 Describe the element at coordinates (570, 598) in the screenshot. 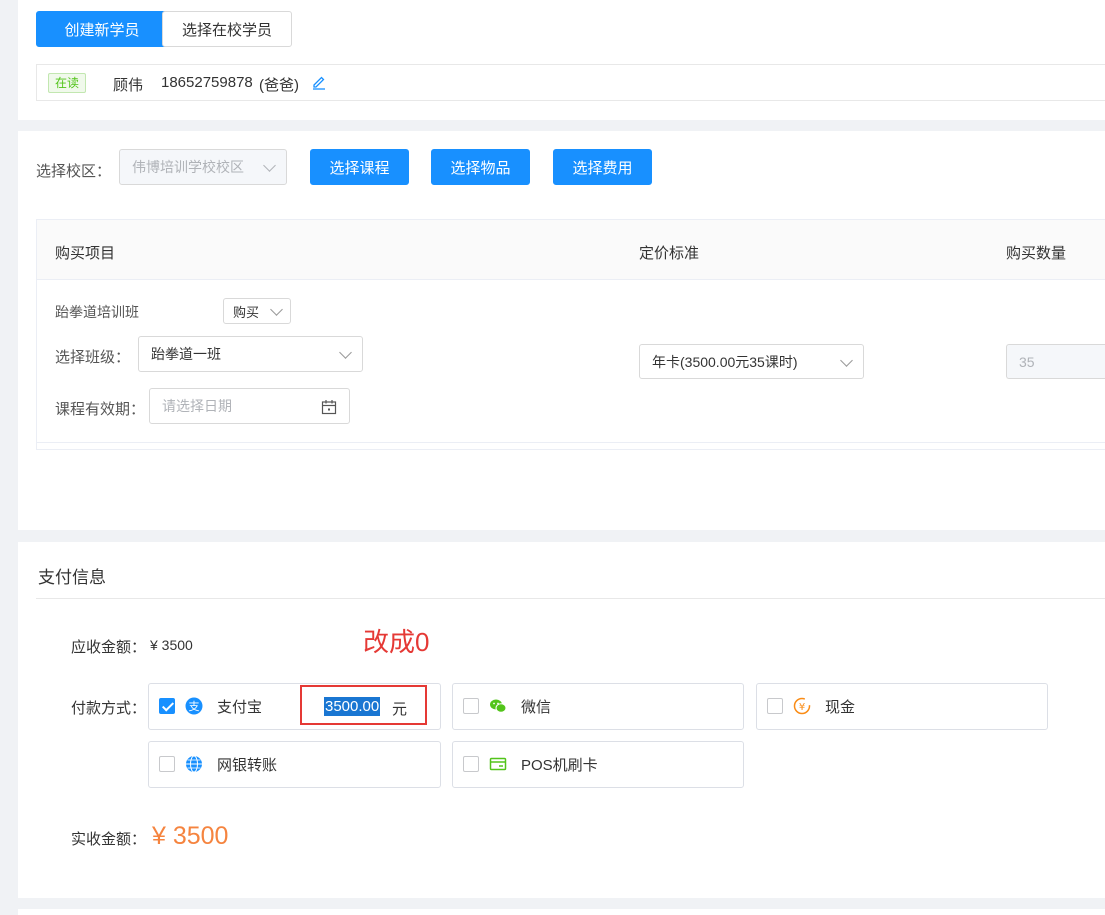

I see `divider` at that location.